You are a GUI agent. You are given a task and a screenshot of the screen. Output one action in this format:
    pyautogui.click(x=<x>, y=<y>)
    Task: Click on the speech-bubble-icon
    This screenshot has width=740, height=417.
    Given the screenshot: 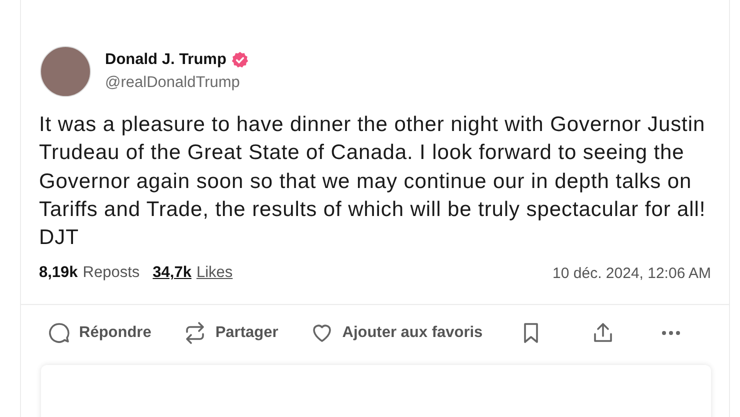 What is the action you would take?
    pyautogui.click(x=59, y=333)
    